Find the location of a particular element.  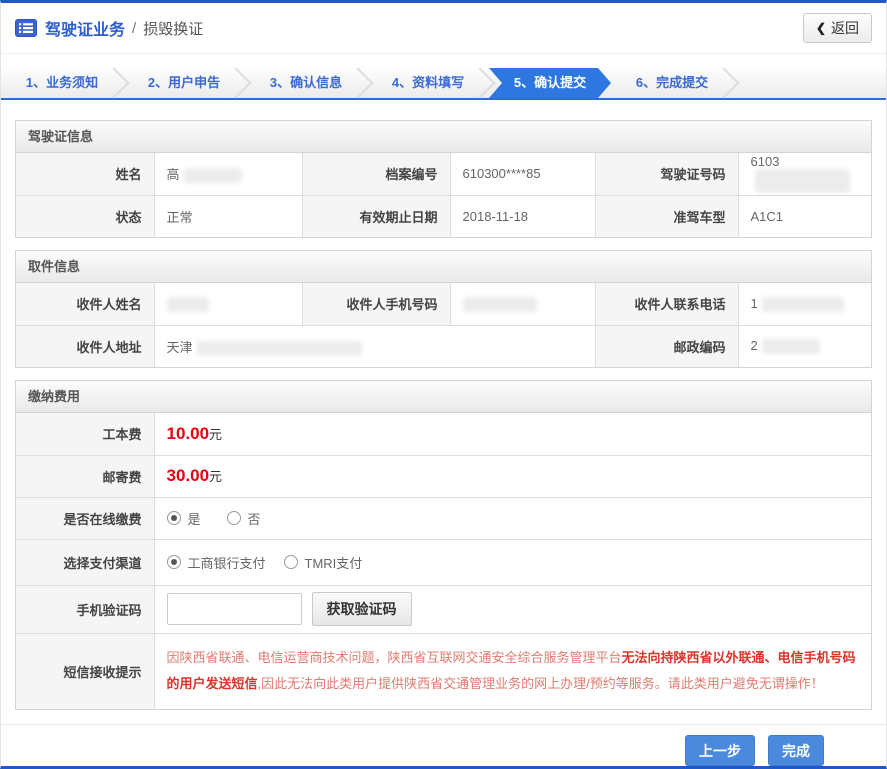

sms-notice-label: 短信接收提示 is located at coordinates (85, 670).